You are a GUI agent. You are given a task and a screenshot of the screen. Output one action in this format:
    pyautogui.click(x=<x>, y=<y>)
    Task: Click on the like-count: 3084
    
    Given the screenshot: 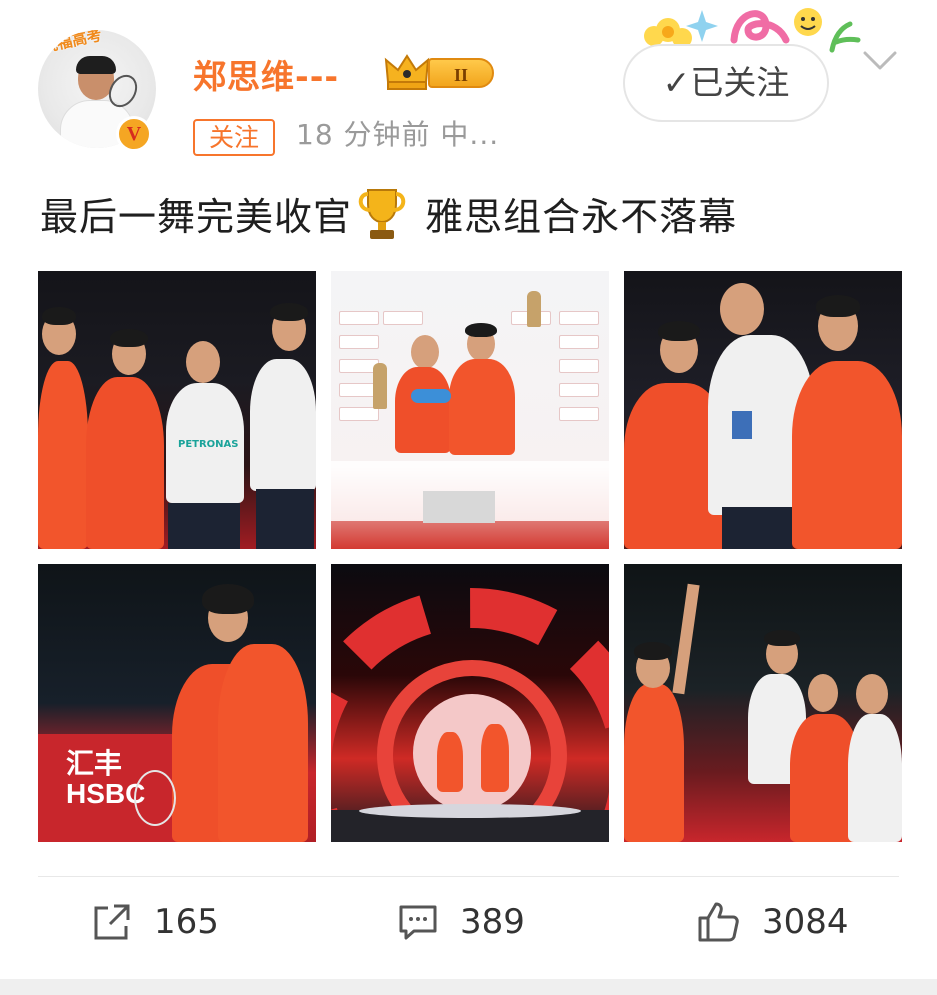 What is the action you would take?
    pyautogui.click(x=805, y=922)
    